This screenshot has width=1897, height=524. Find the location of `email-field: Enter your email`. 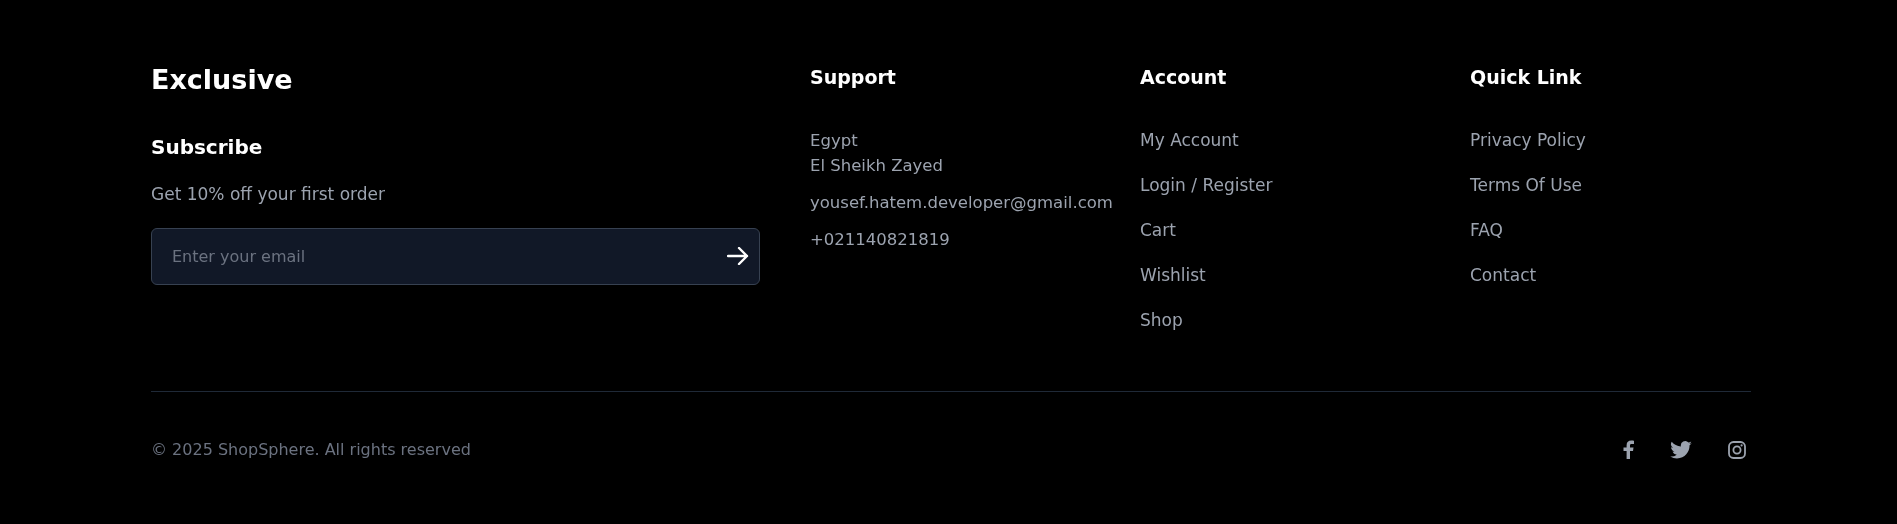

email-field: Enter your email is located at coordinates (455, 256).